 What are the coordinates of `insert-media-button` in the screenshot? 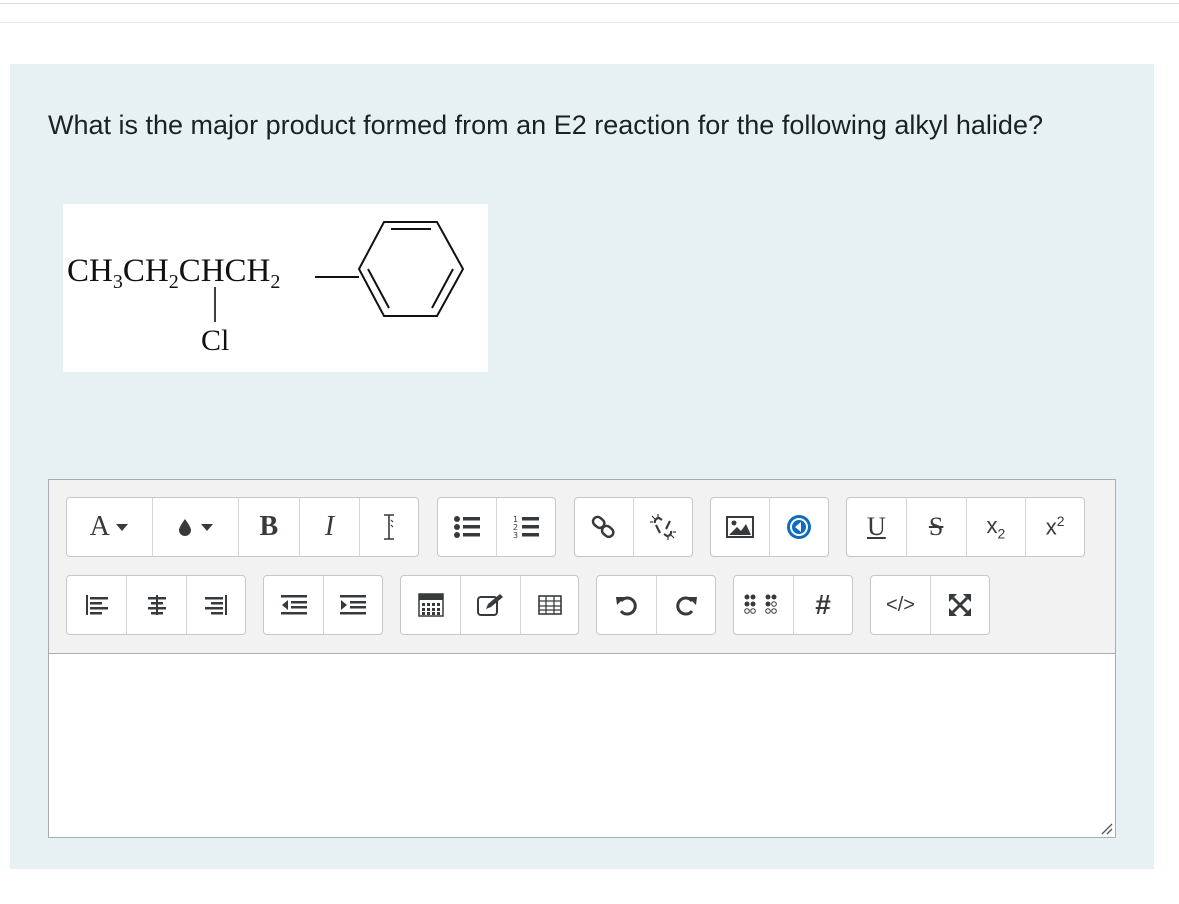 It's located at (799, 527).